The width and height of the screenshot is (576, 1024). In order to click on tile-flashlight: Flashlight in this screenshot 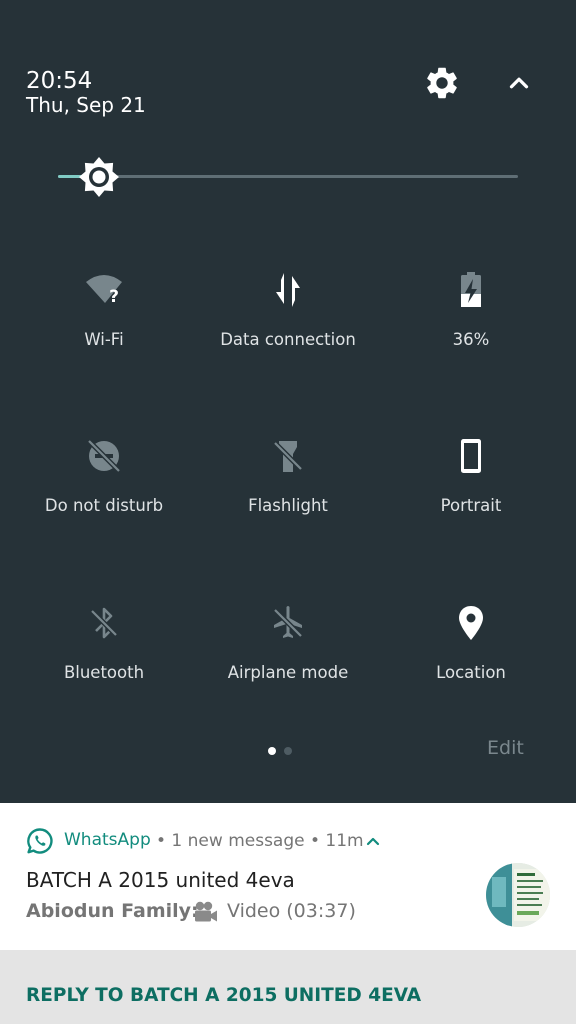, I will do `click(288, 491)`.